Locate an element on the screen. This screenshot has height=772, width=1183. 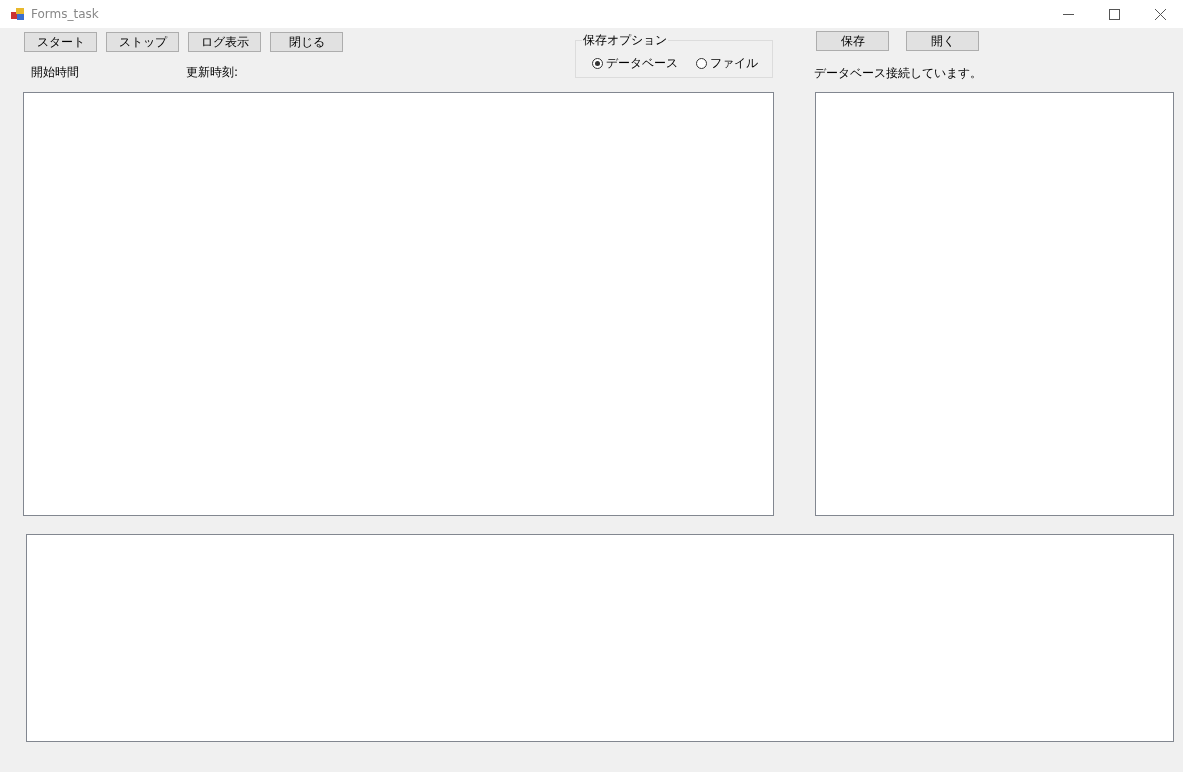
group-title: 保存オプション is located at coordinates (625, 40).